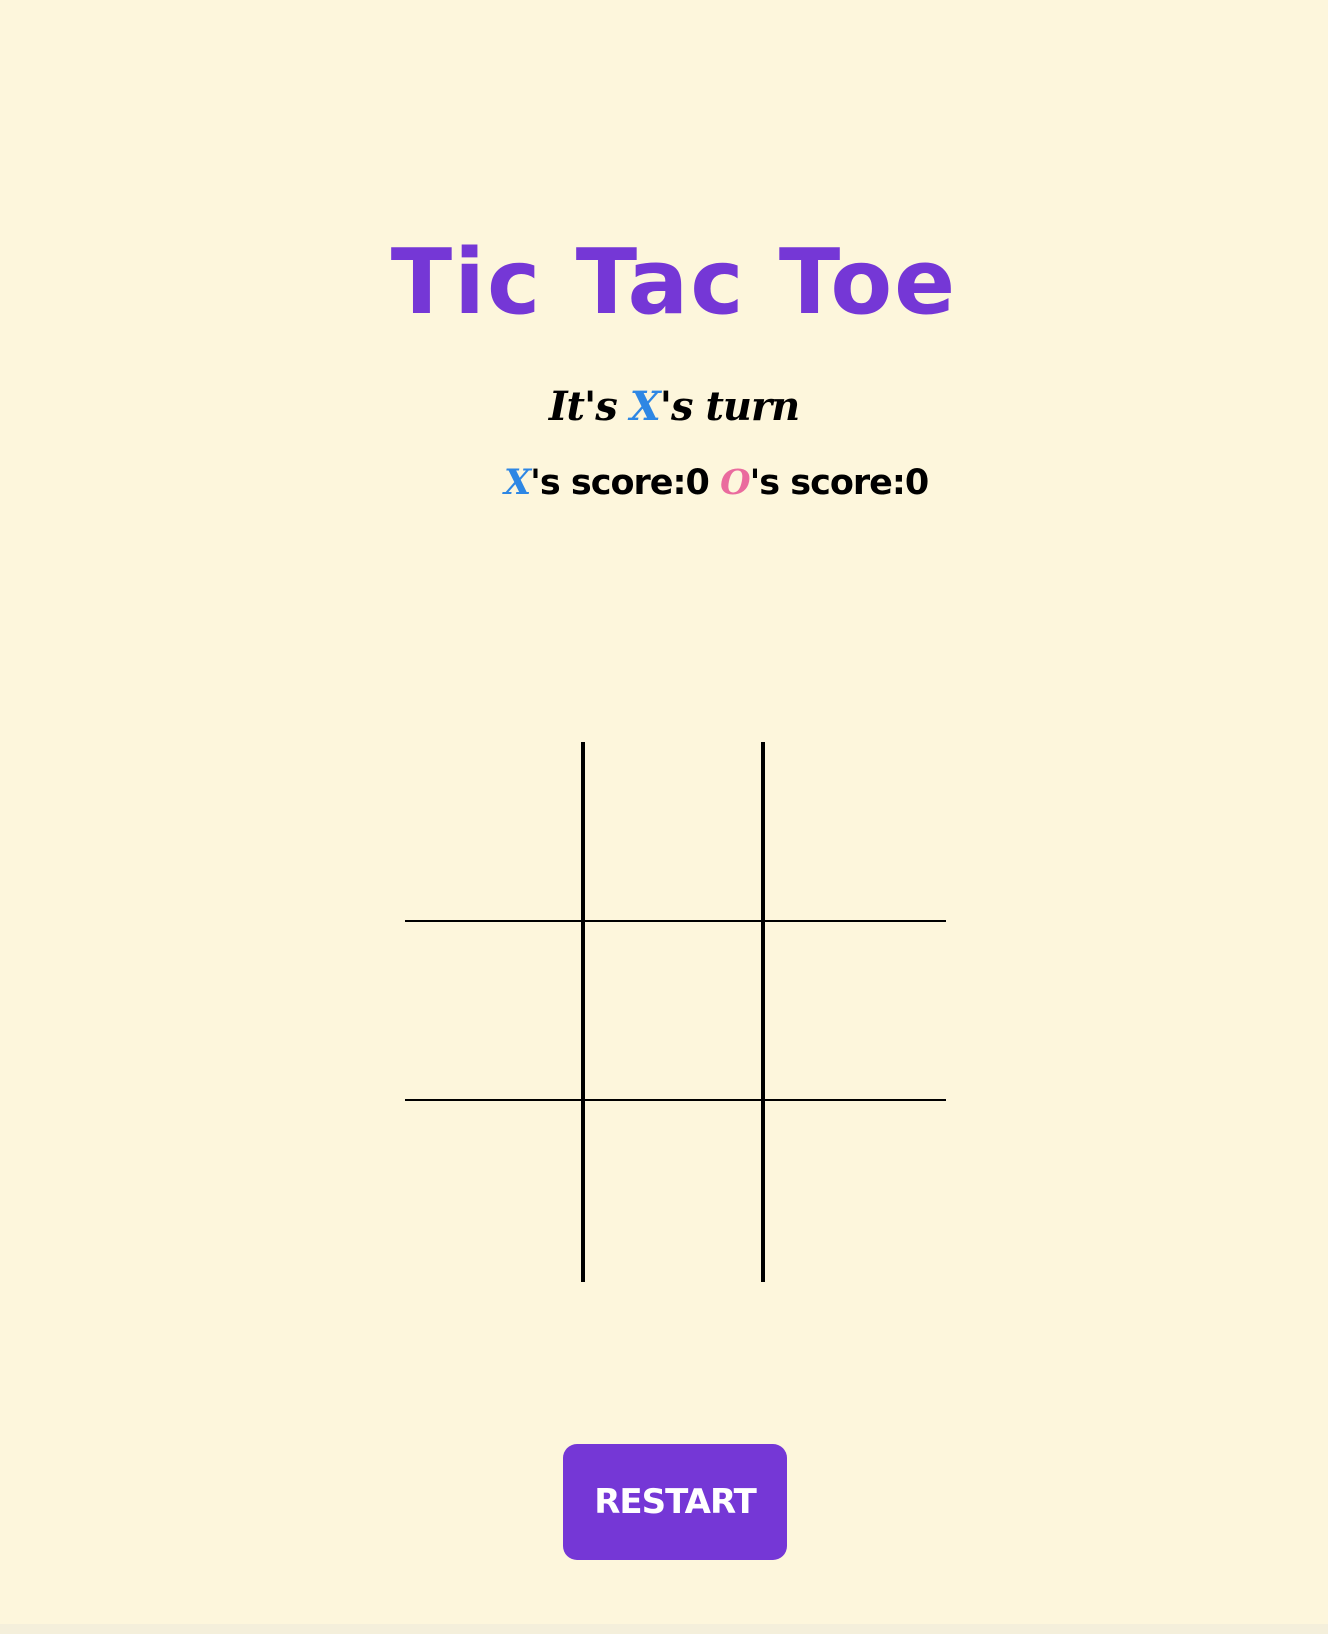 Image resolution: width=1328 pixels, height=1634 pixels. What do you see at coordinates (729, 406) in the screenshot?
I see `turn-suffix: 's turn` at bounding box center [729, 406].